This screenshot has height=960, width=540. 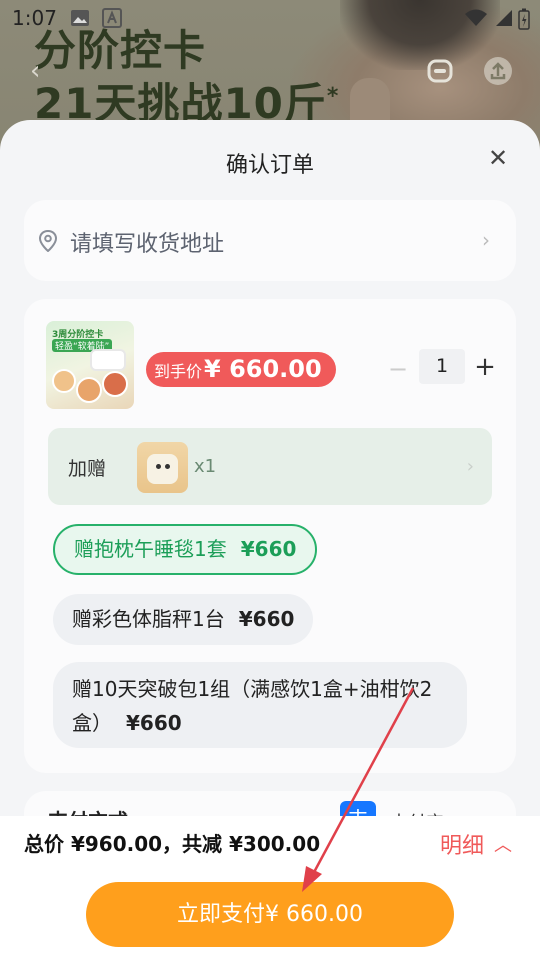 What do you see at coordinates (270, 466) in the screenshot?
I see `gift-row: 加赠 x1 ›` at bounding box center [270, 466].